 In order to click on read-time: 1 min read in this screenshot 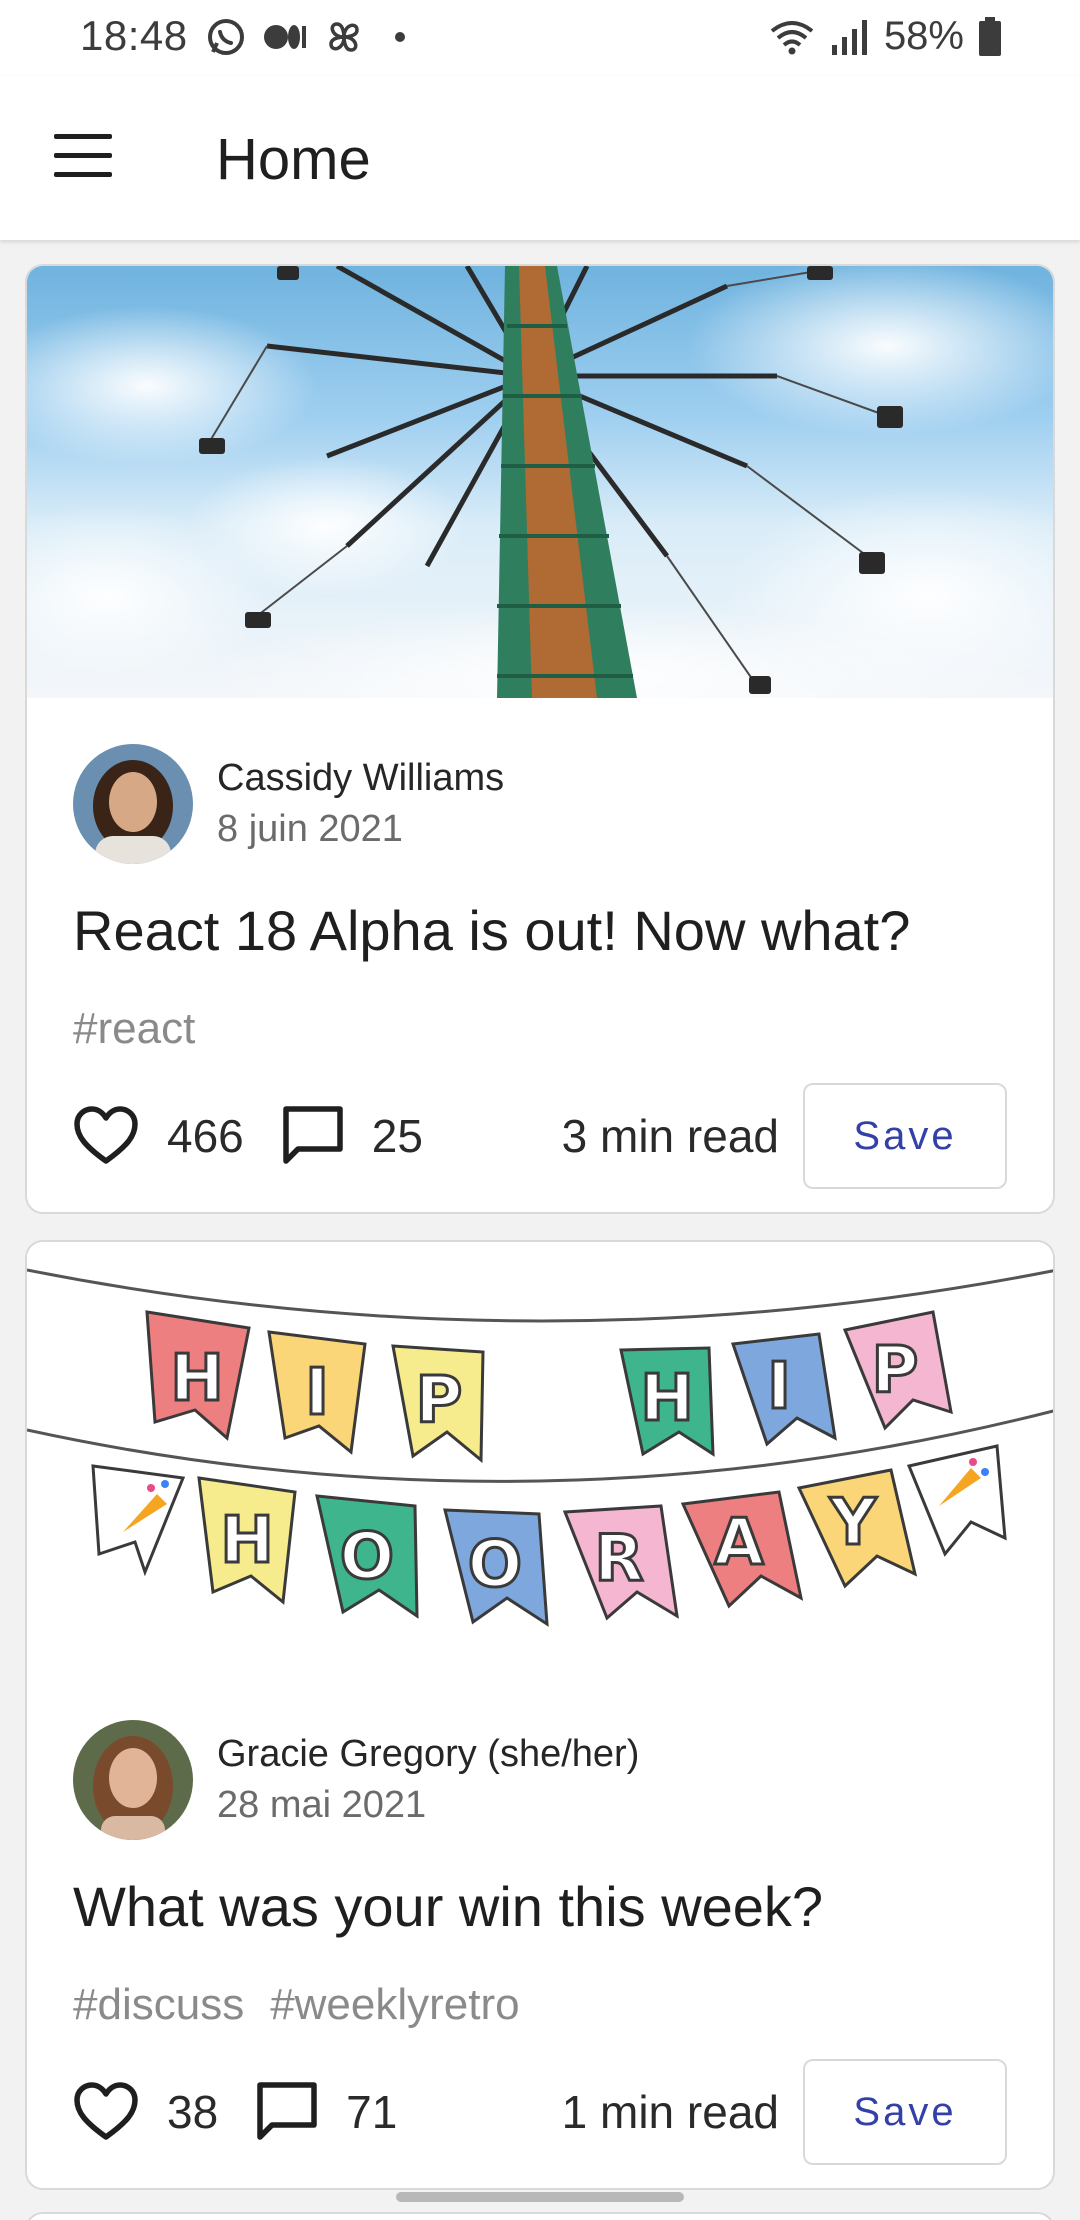, I will do `click(670, 2112)`.